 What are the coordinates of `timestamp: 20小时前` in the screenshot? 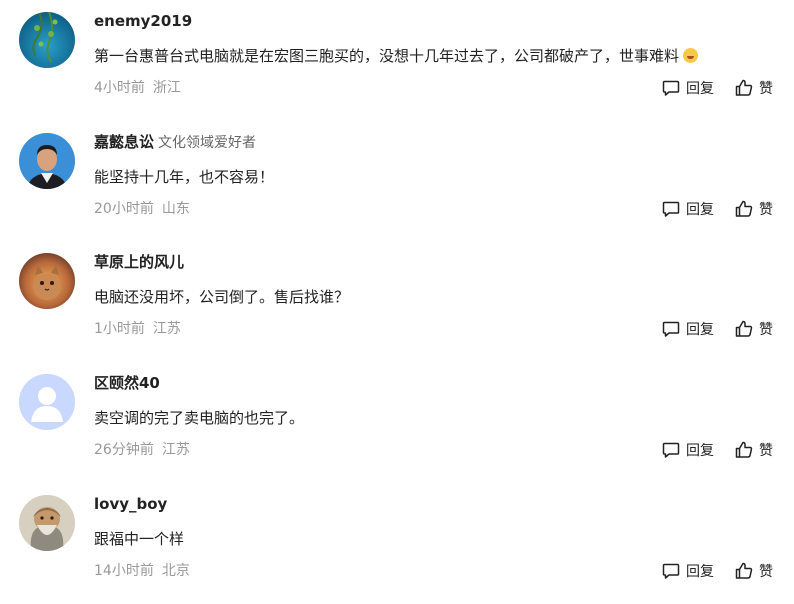 It's located at (124, 209).